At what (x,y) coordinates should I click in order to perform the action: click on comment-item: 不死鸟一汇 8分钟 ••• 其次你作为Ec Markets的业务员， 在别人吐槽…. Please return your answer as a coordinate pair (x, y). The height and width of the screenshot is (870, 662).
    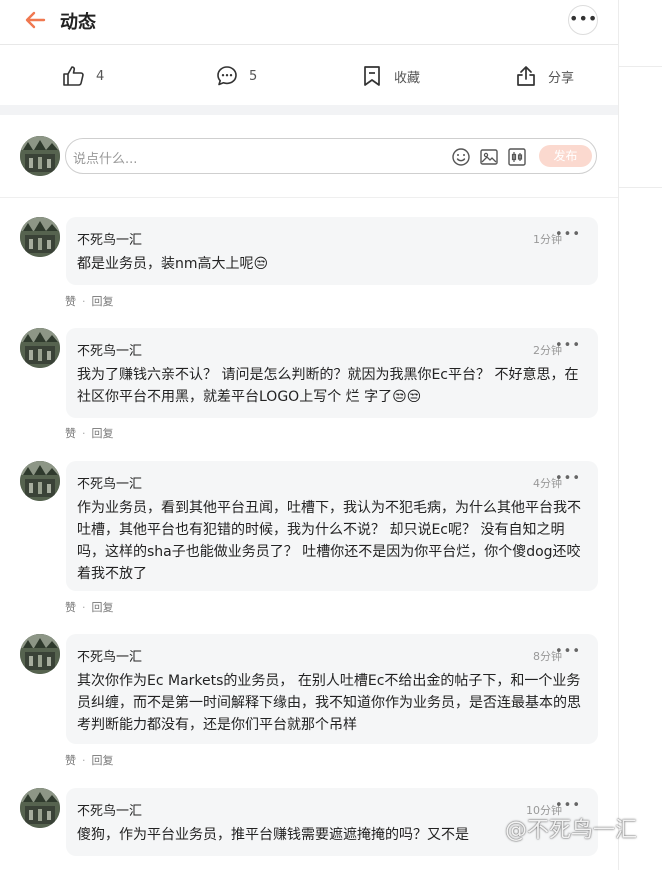
    Looking at the image, I should click on (309, 701).